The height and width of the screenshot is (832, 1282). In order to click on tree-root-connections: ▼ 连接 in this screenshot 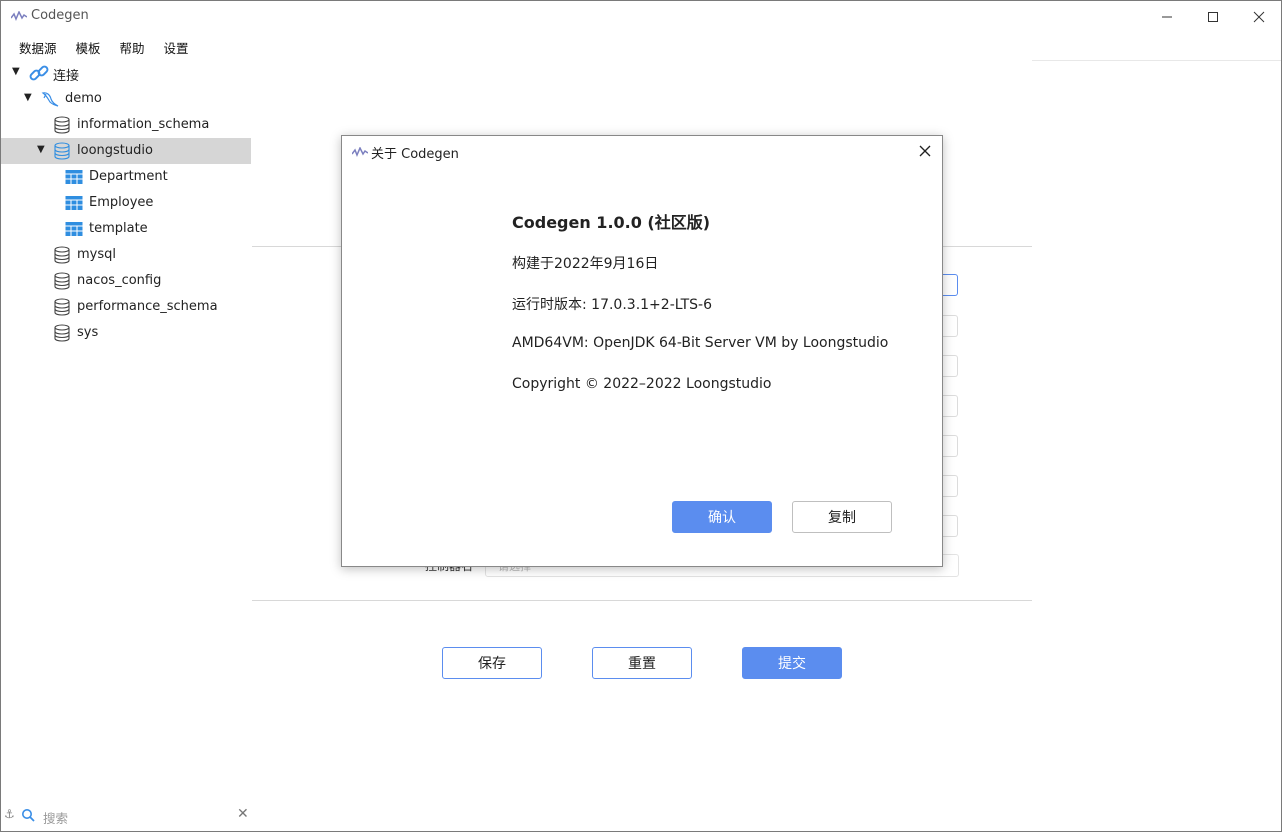, I will do `click(126, 73)`.